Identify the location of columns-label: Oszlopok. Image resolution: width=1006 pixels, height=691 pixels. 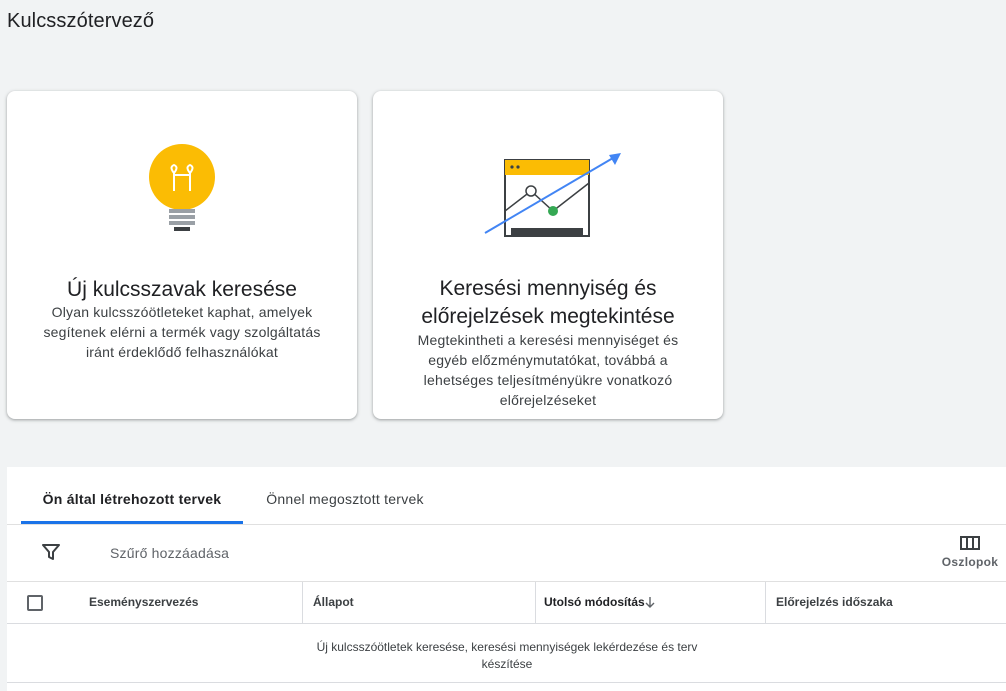
(970, 562).